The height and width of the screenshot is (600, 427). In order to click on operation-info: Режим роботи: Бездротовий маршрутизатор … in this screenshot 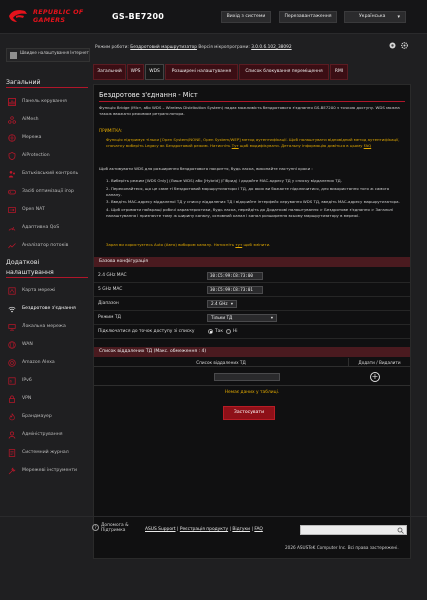, I will do `click(193, 47)`.